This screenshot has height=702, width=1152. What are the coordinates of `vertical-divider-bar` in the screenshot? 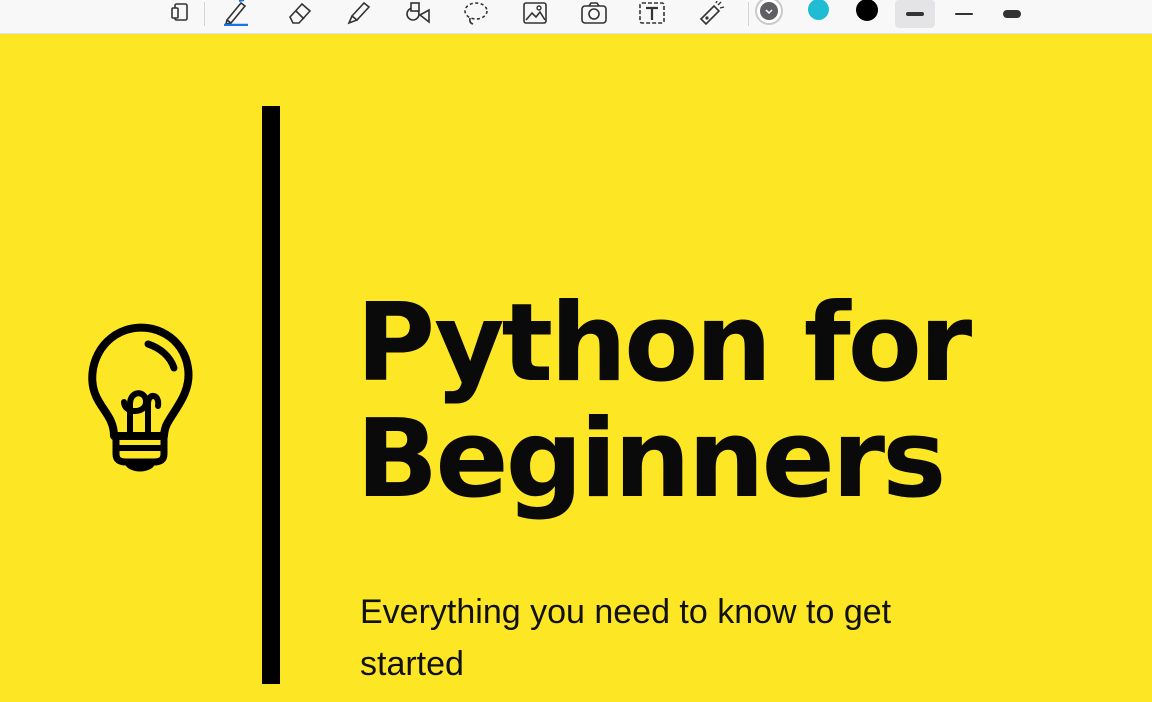 It's located at (271, 395).